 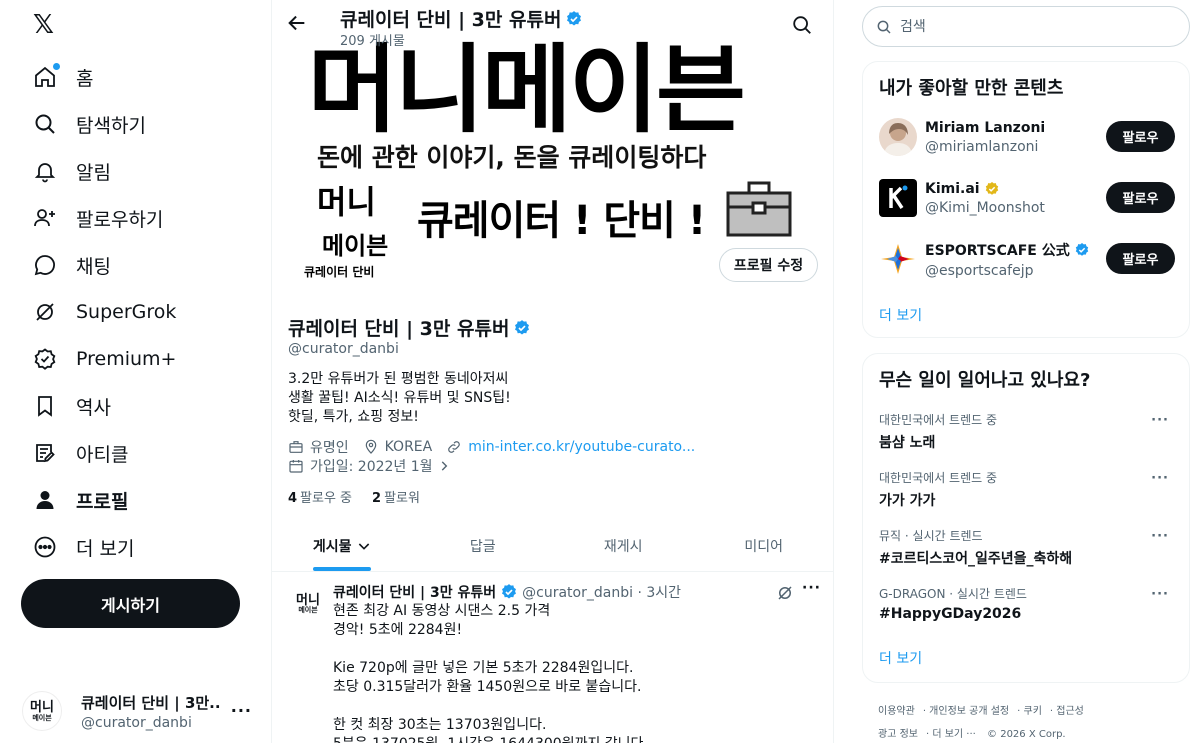 What do you see at coordinates (1035, 26) in the screenshot?
I see `search-input` at bounding box center [1035, 26].